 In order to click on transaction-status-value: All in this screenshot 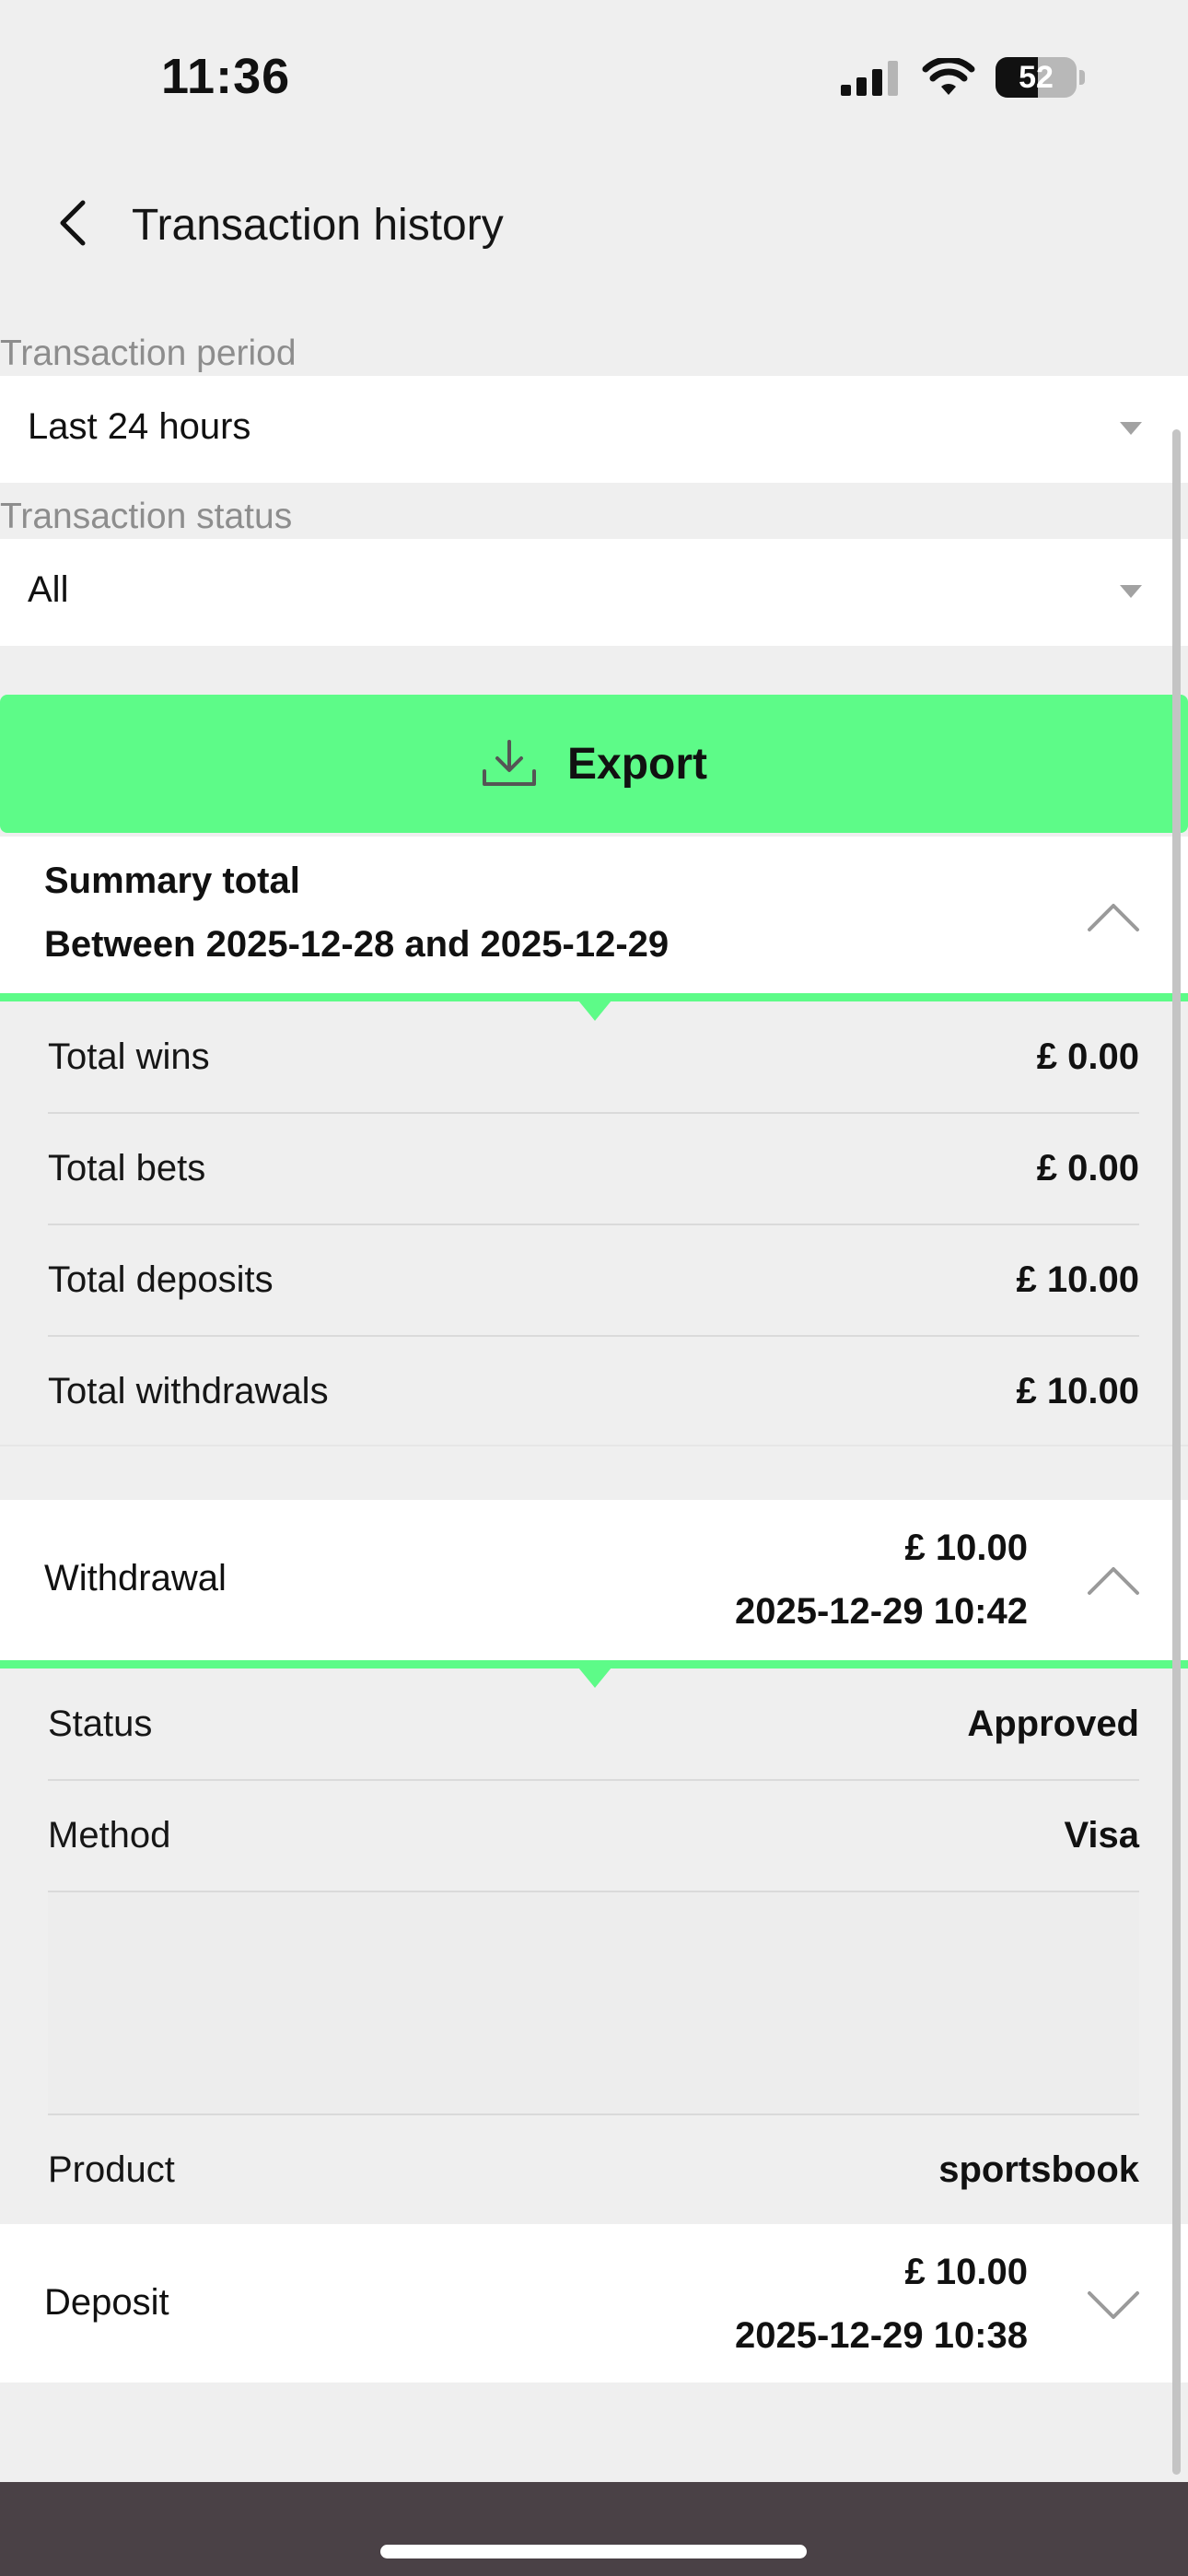, I will do `click(48, 589)`.